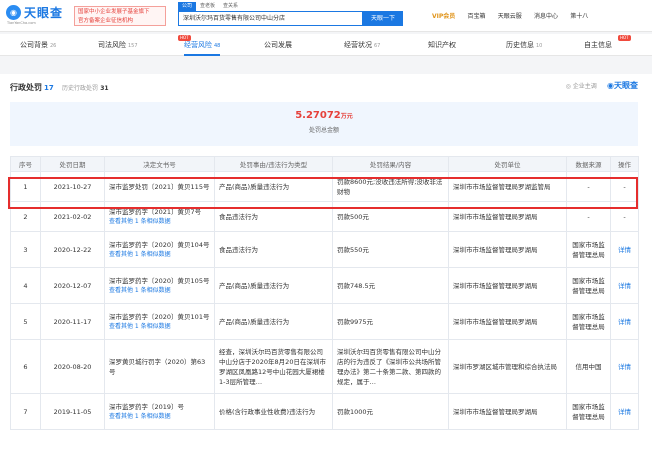 The image size is (652, 453). I want to click on qz-label: 企业主调, so click(584, 86).